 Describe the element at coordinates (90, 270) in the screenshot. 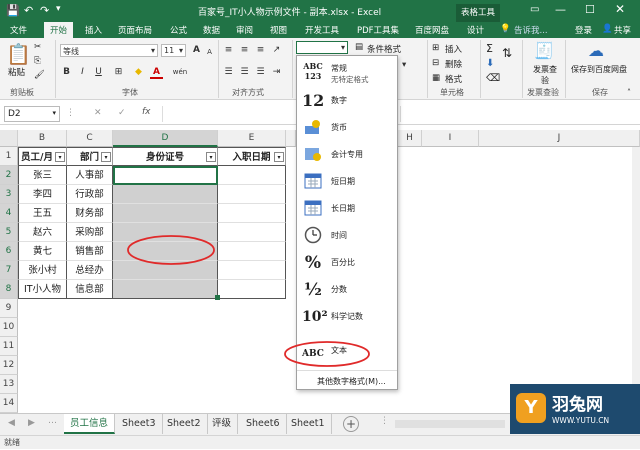

I see `table-cell: 总经办` at that location.